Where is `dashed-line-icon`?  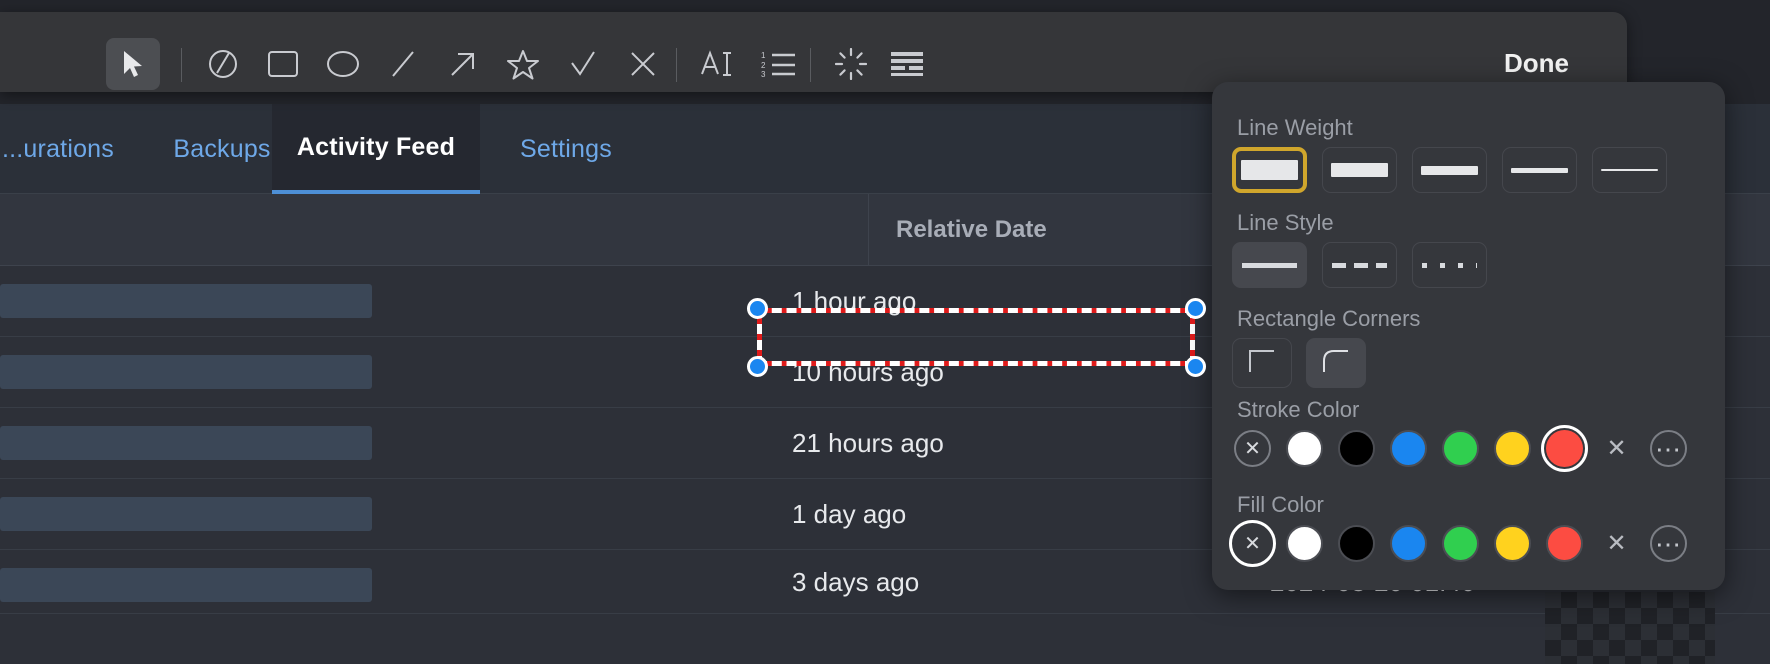
dashed-line-icon is located at coordinates (1359, 265).